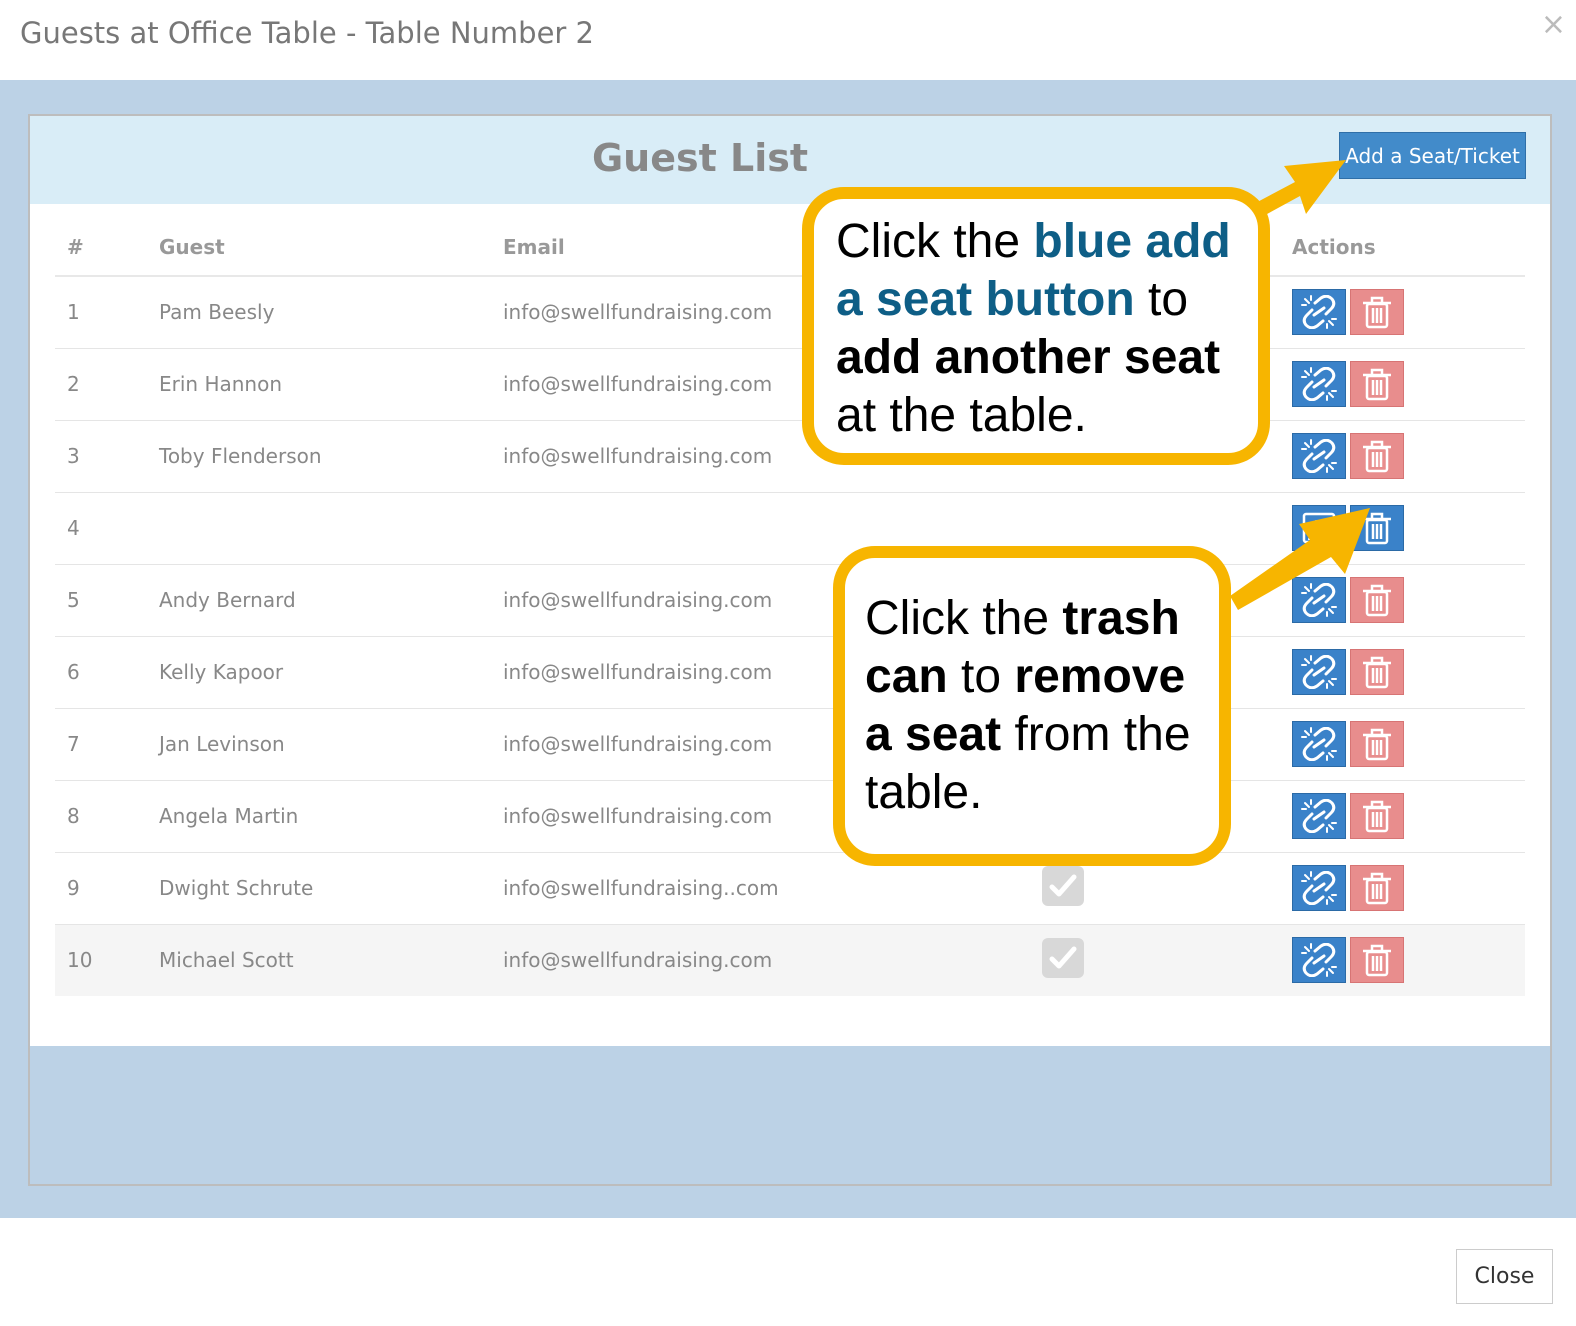 This screenshot has height=1326, width=1576. Describe the element at coordinates (101, 959) in the screenshot. I see `row-number: 10` at that location.